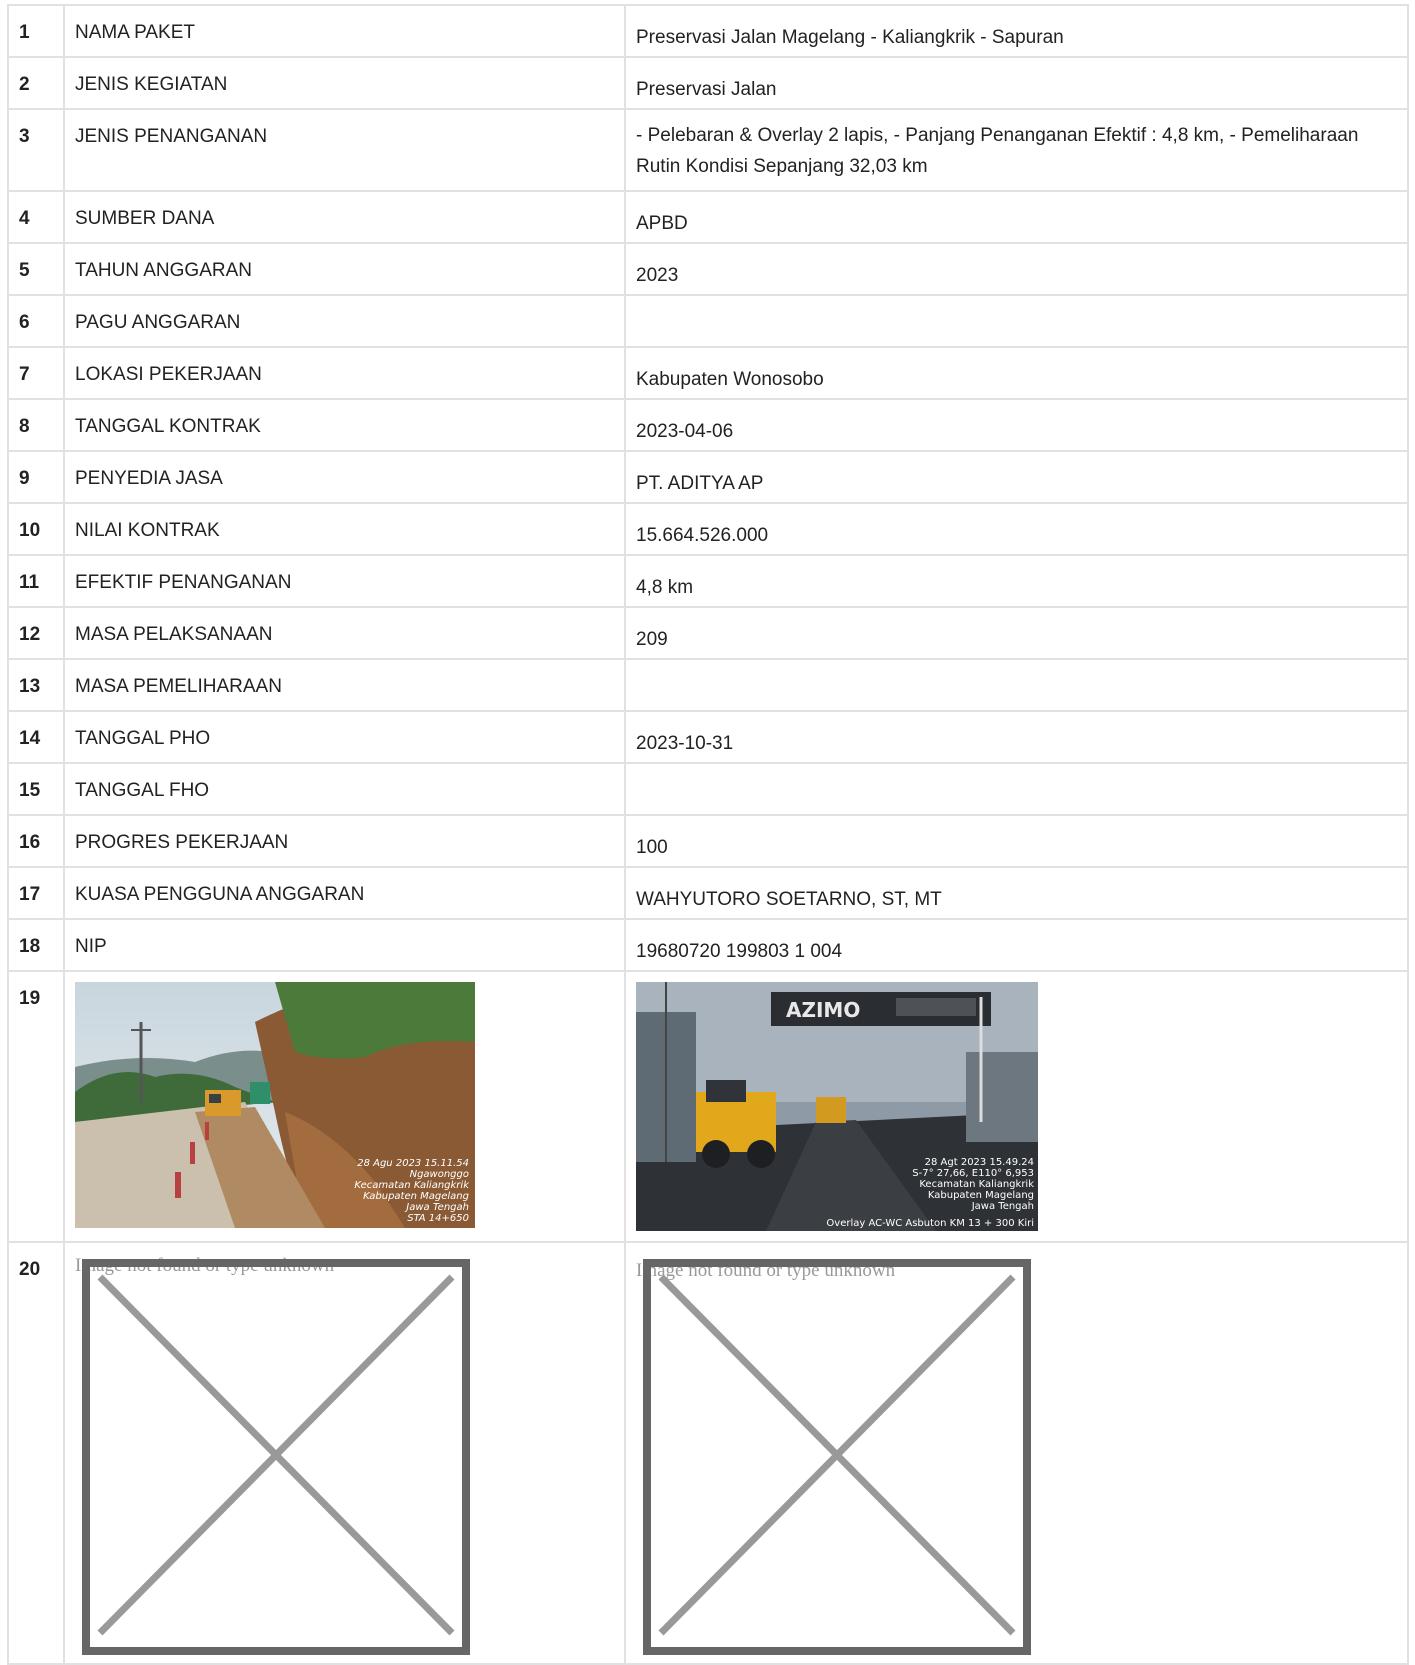  I want to click on table-row: 15 TANGGAL FHO, so click(708, 789).